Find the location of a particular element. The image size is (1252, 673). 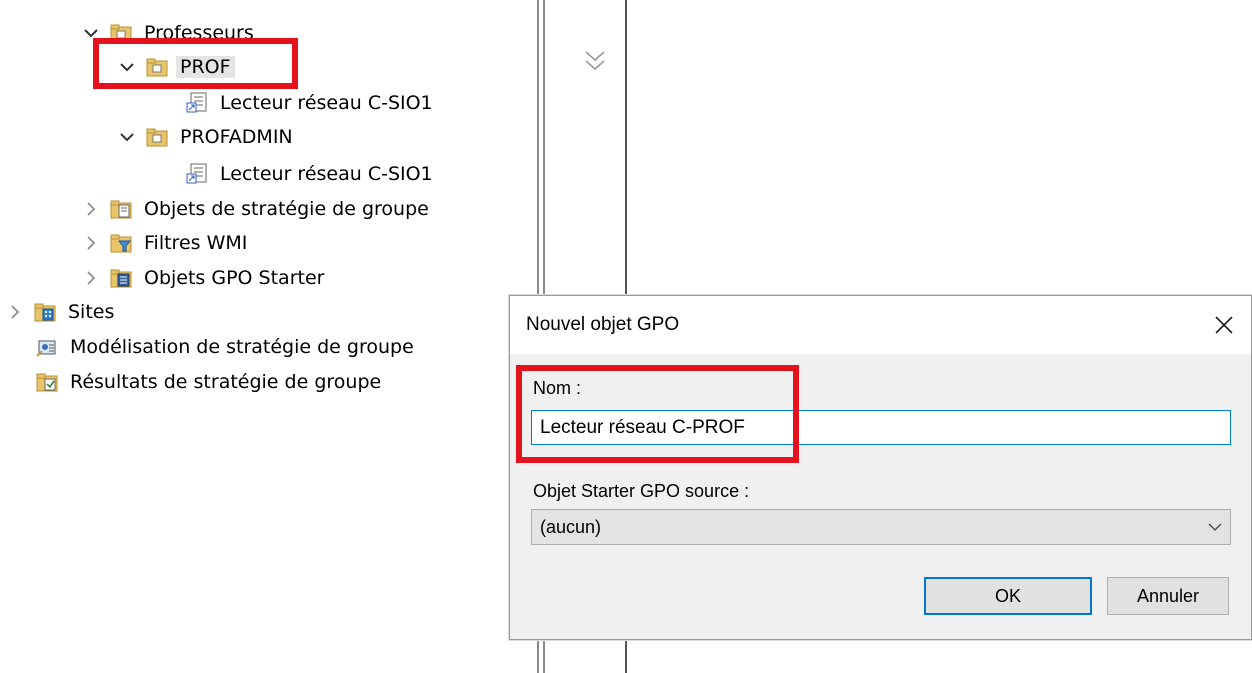

name-label: Nom : is located at coordinates (557, 388).